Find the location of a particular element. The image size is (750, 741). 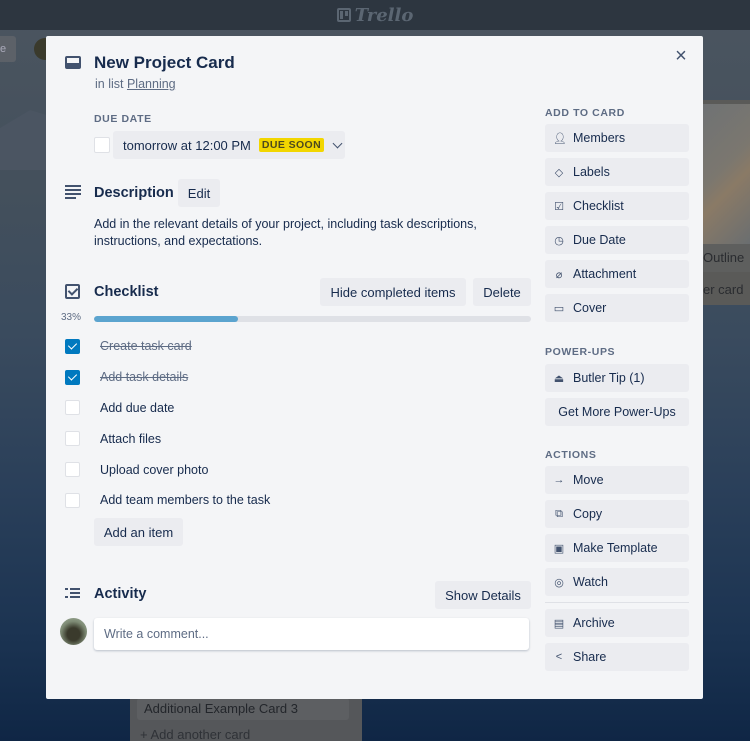

background-card-cover-image is located at coordinates (726, 174).